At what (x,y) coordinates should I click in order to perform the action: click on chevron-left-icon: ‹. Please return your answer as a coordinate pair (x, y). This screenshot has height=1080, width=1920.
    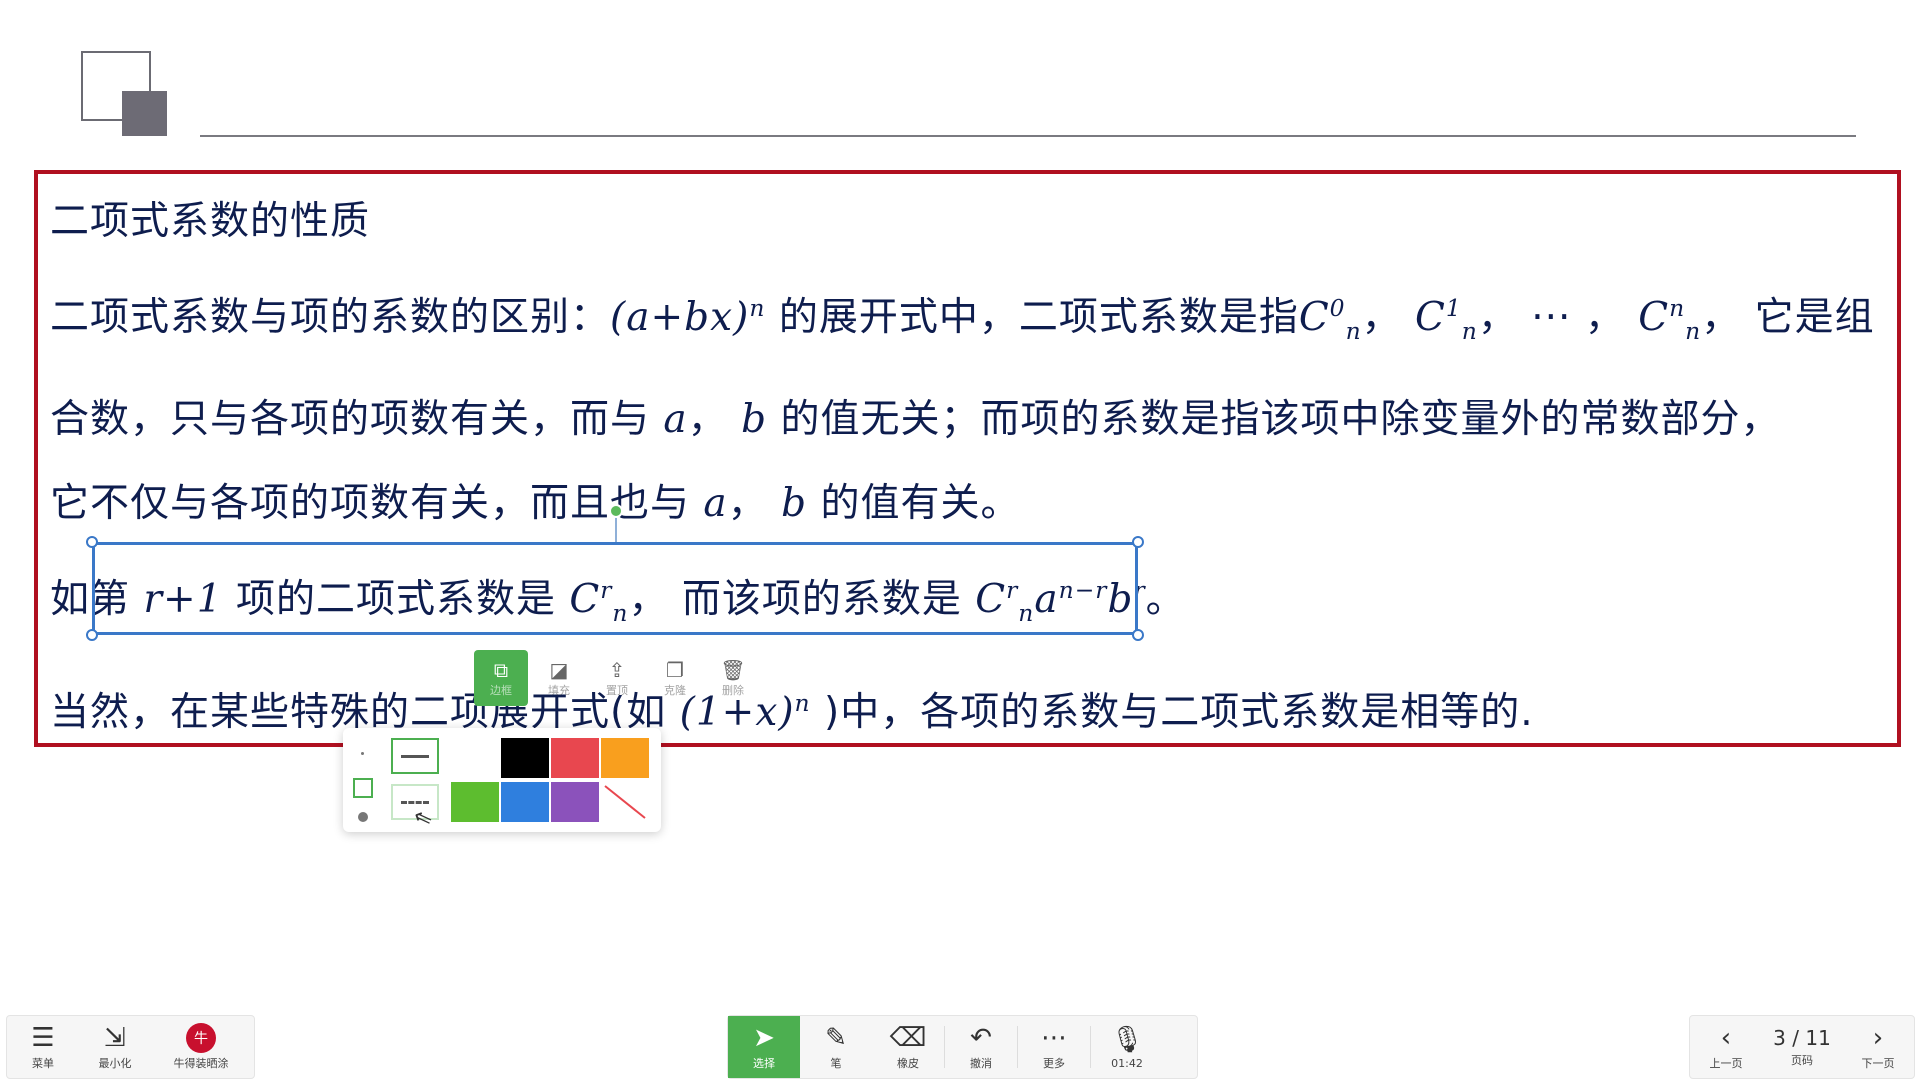
    Looking at the image, I should click on (1726, 1038).